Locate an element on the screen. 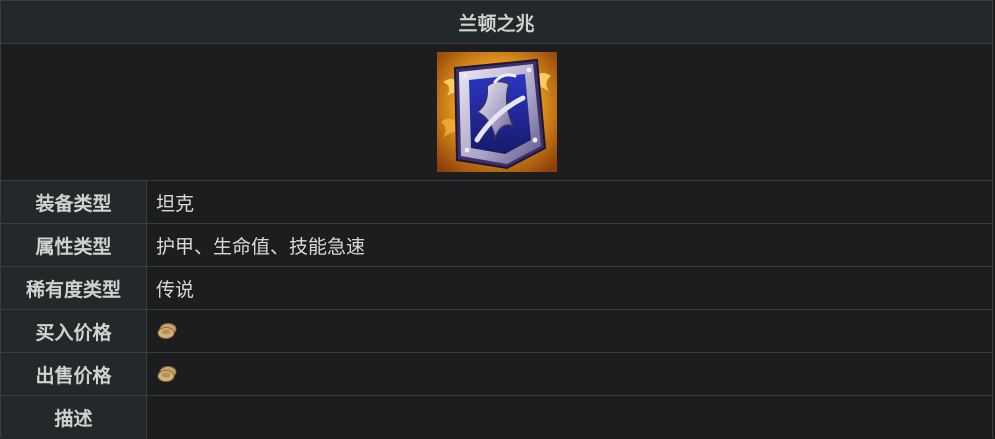 The width and height of the screenshot is (995, 439). rarity-label: 稀有度类型 is located at coordinates (74, 288).